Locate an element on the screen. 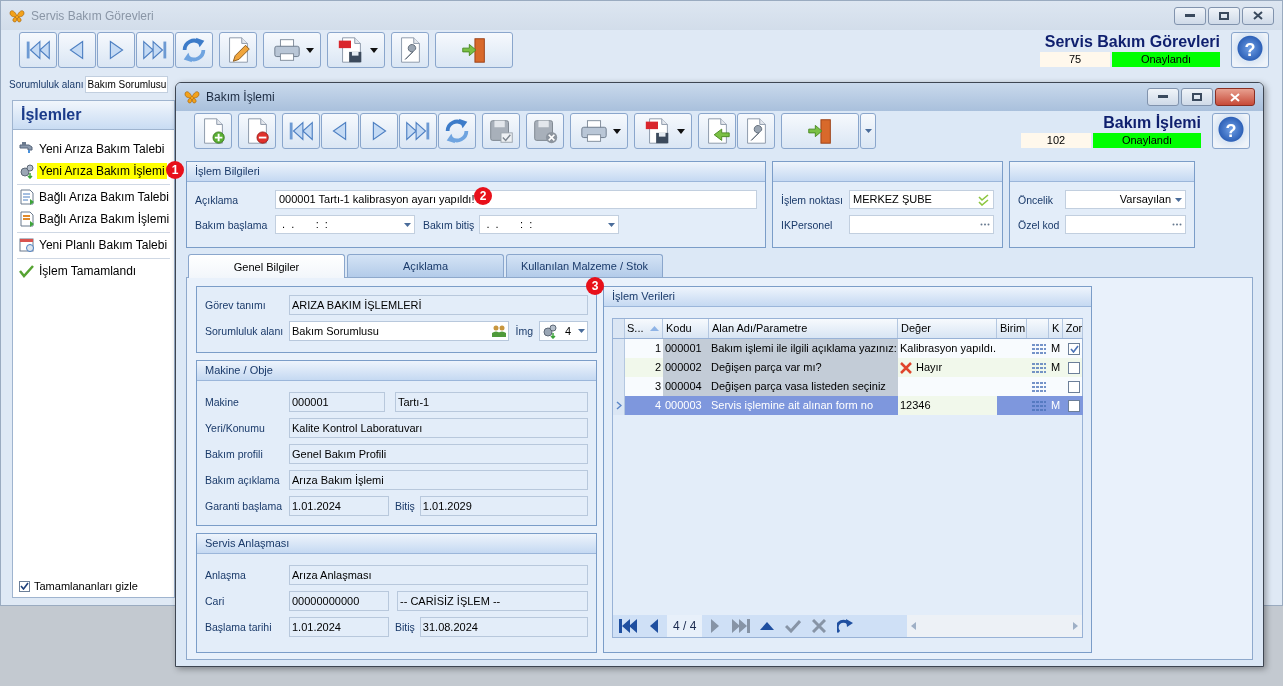 The width and height of the screenshot is (1283, 686). table-row: 1 000001 Bakım işlemi ile ilgili açıklama yazınız: Kalibrasyon yapıldı. M is located at coordinates (847, 348).